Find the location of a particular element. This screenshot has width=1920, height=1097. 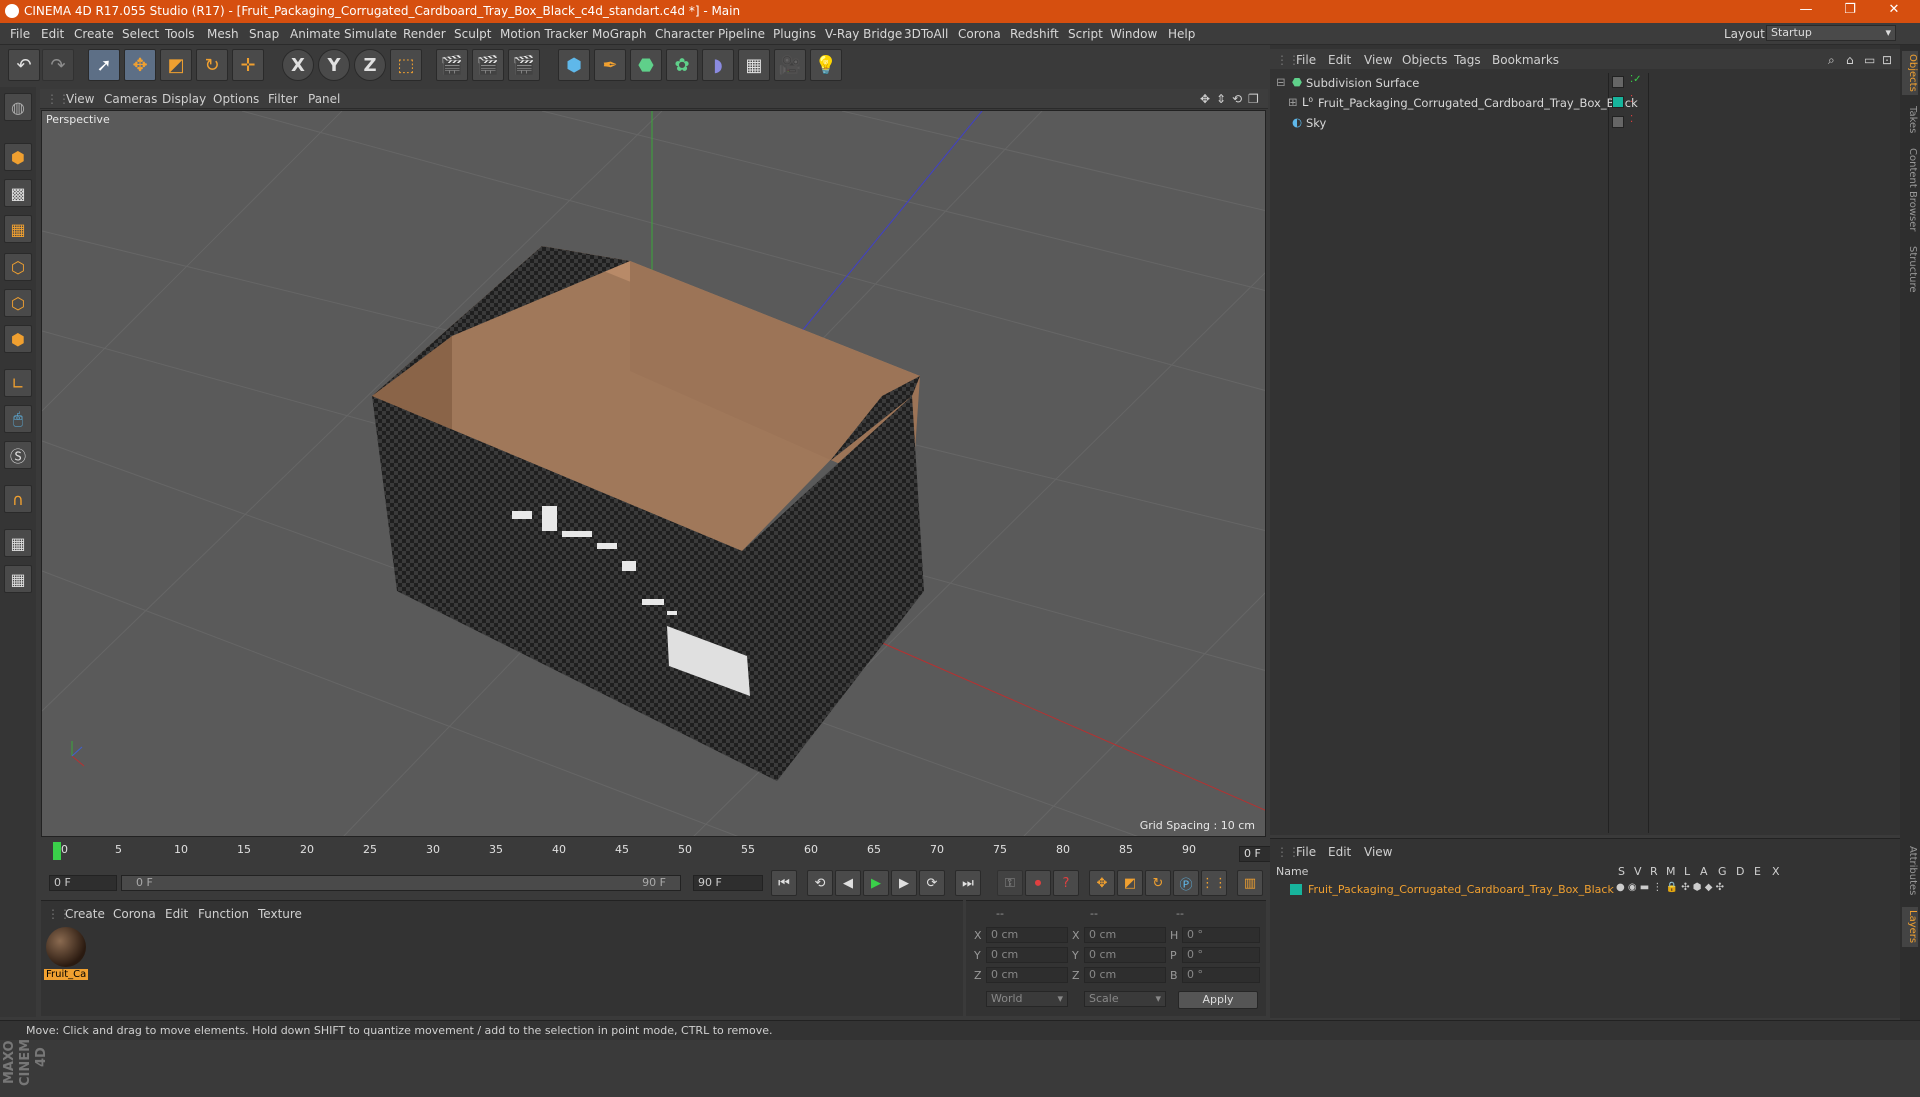

play-button: ▶ is located at coordinates (876, 883).